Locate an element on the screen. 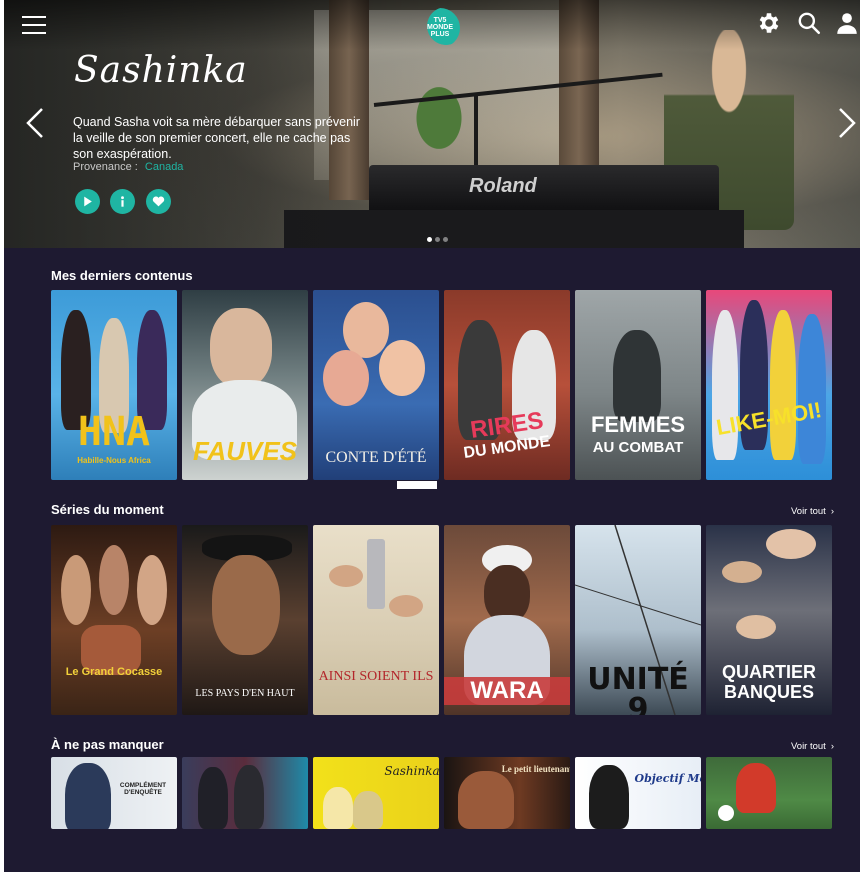 This screenshot has height=872, width=864. poster-subtitle: BANQUES is located at coordinates (768, 692).